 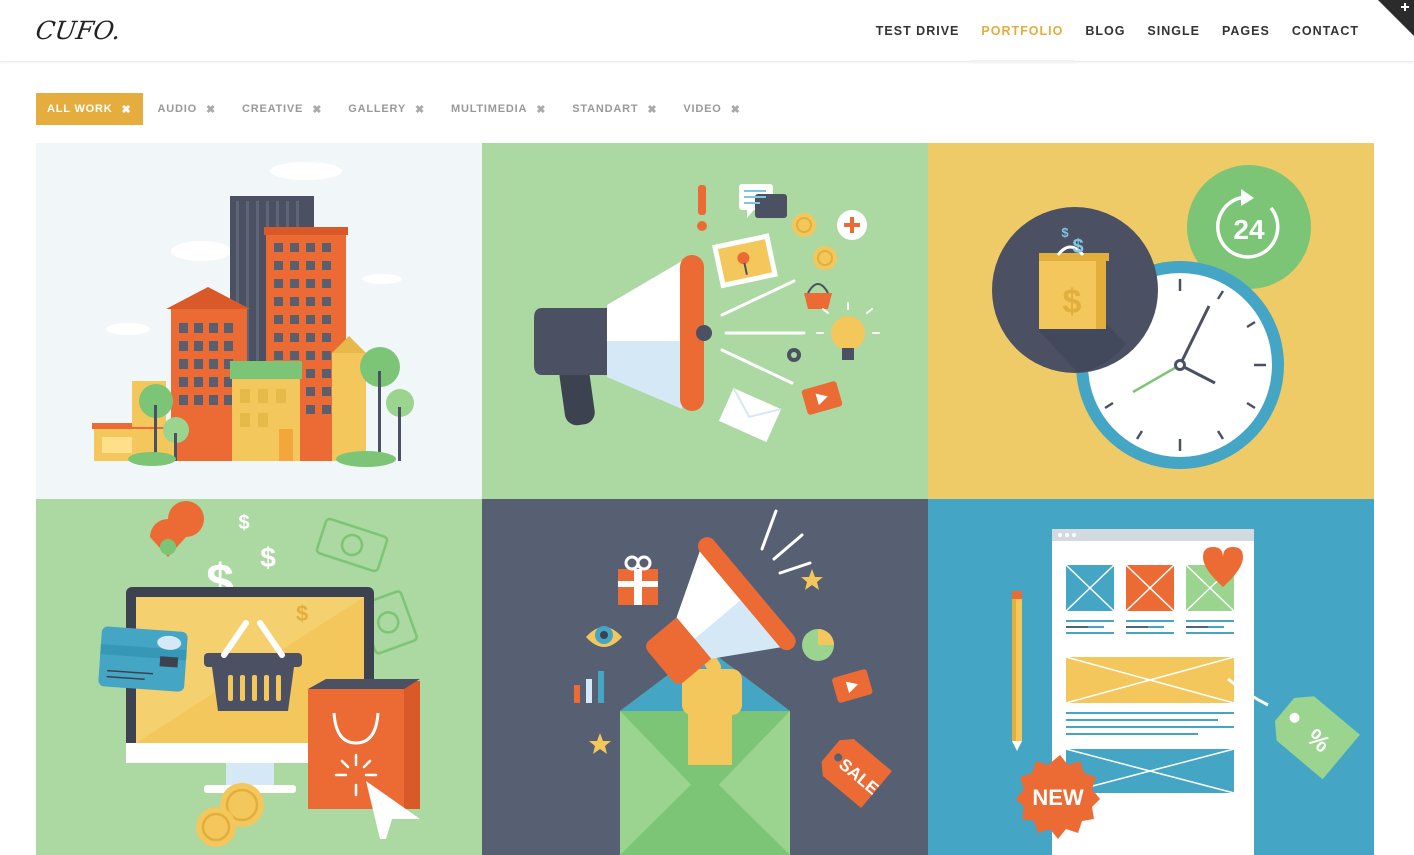 What do you see at coordinates (78, 30) in the screenshot?
I see `site-logo: CUFO.` at bounding box center [78, 30].